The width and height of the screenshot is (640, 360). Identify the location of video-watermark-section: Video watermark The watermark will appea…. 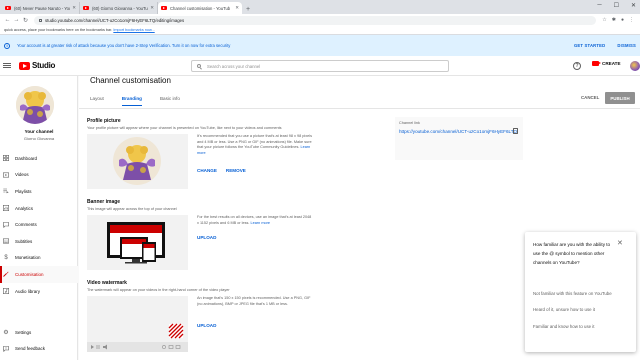
(158, 286).